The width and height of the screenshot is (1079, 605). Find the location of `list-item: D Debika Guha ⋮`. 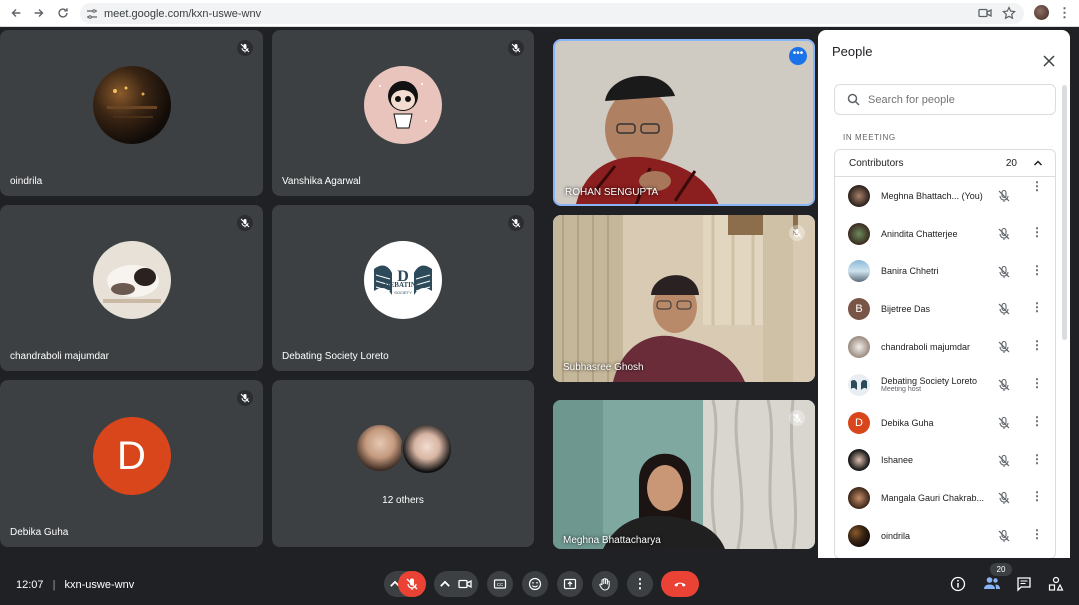

list-item: D Debika Guha ⋮ is located at coordinates (945, 423).